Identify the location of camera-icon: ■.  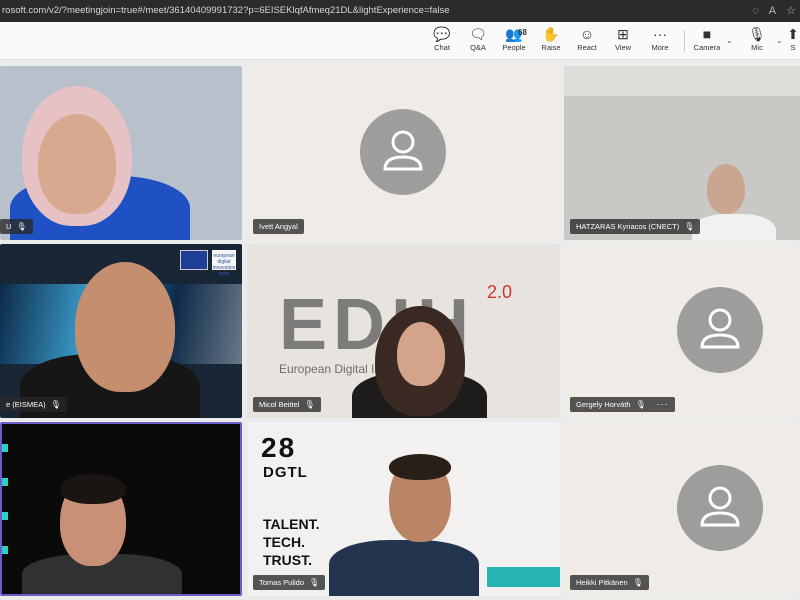
(707, 34).